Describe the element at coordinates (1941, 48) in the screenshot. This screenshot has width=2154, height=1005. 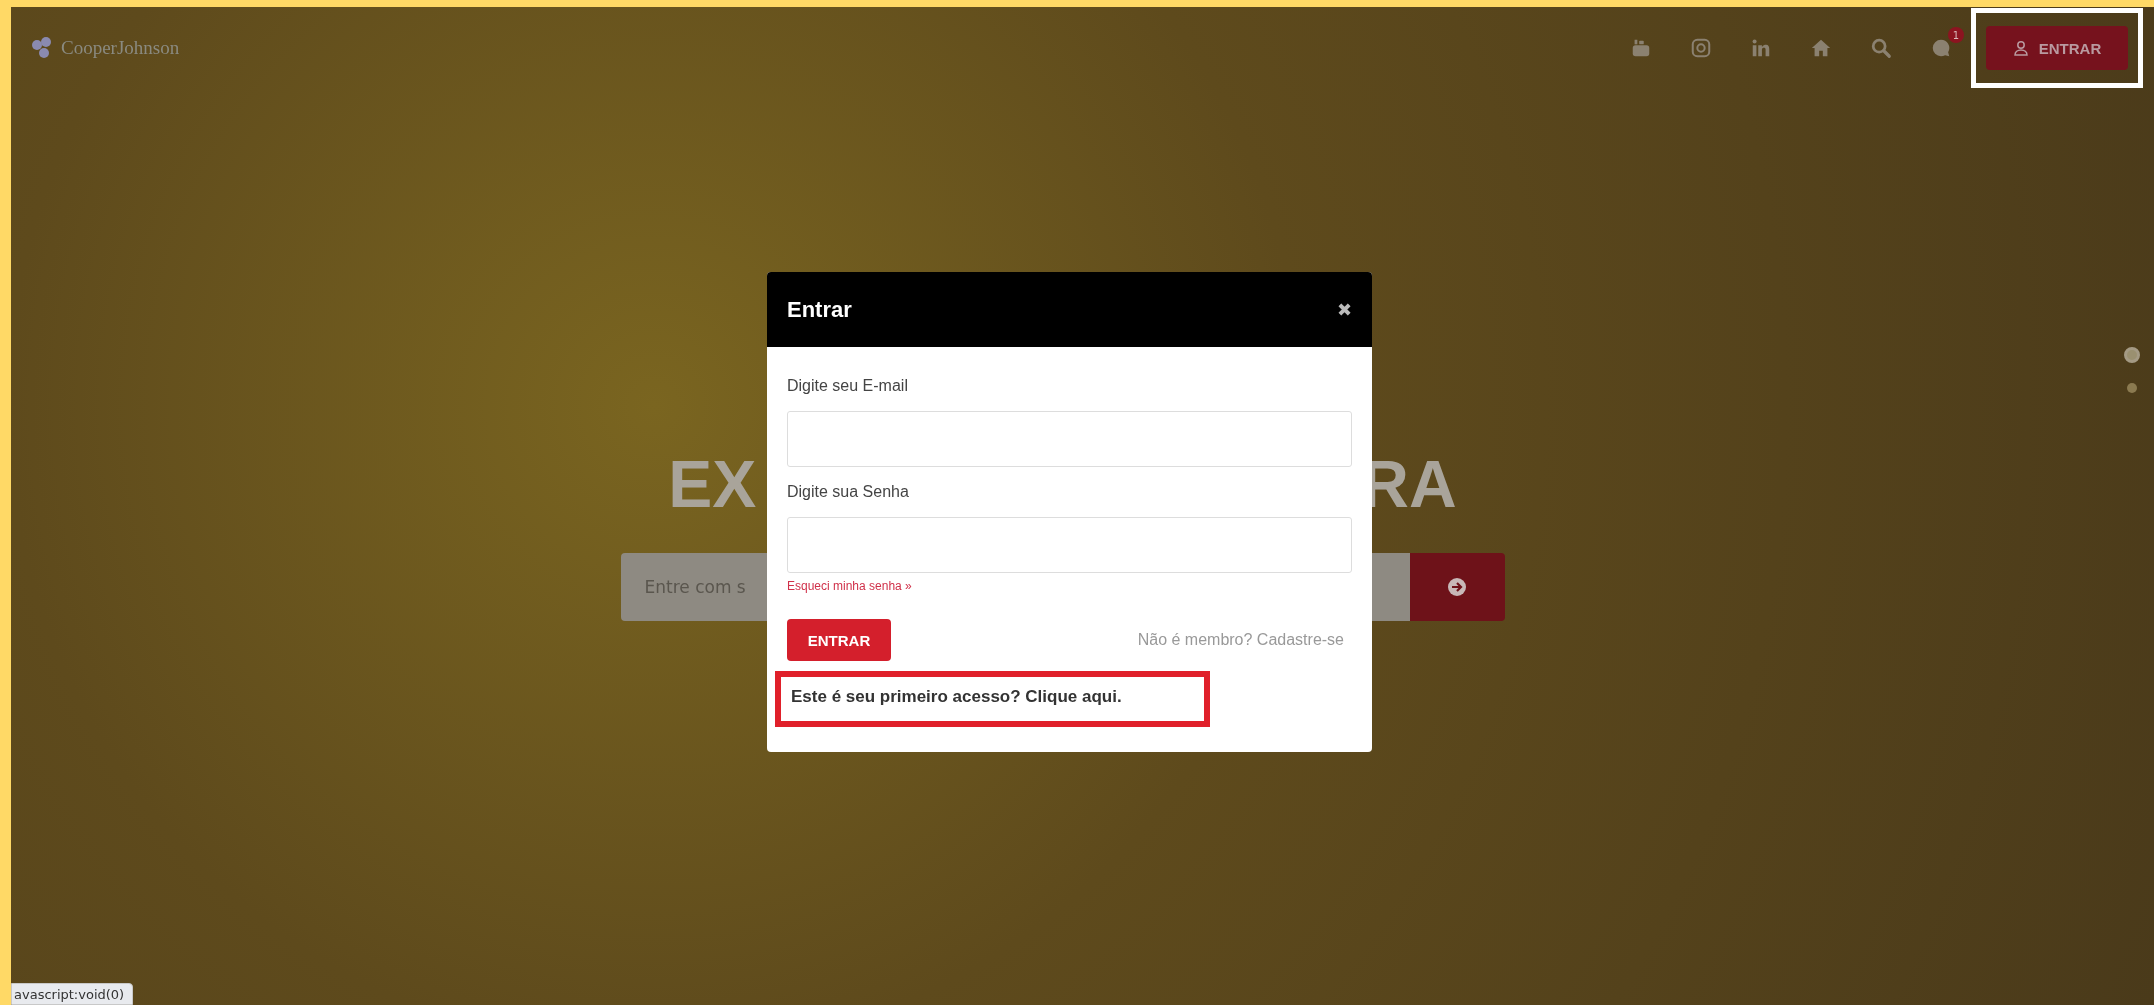
I see `chat-bubble-icon` at that location.